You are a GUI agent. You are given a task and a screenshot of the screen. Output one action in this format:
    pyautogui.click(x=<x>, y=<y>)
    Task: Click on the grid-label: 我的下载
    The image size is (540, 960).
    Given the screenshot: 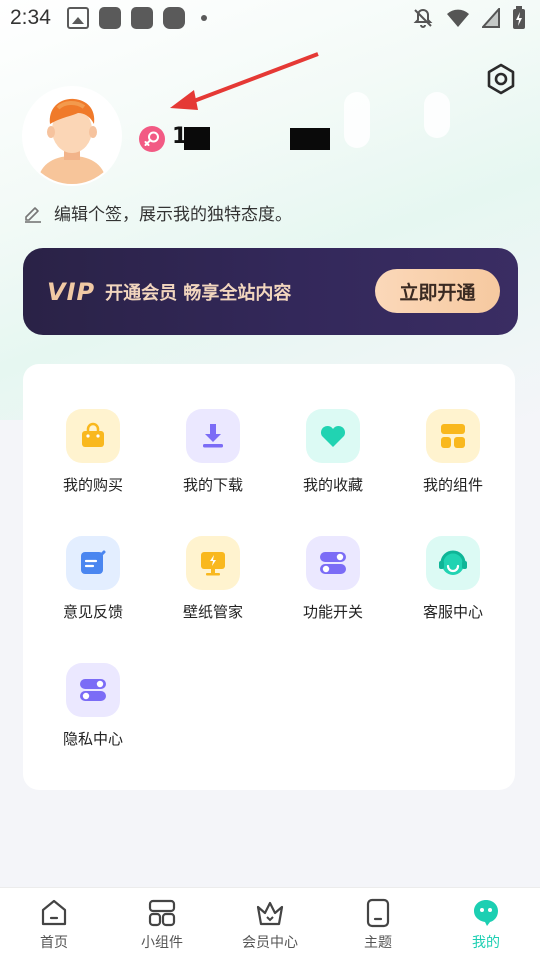 What is the action you would take?
    pyautogui.click(x=212, y=485)
    